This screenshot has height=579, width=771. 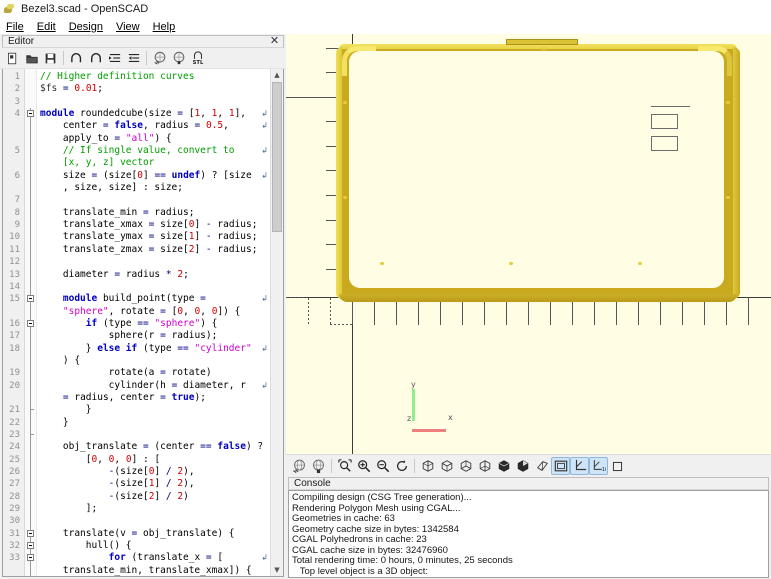 I want to click on view-right-button, so click(x=427, y=466).